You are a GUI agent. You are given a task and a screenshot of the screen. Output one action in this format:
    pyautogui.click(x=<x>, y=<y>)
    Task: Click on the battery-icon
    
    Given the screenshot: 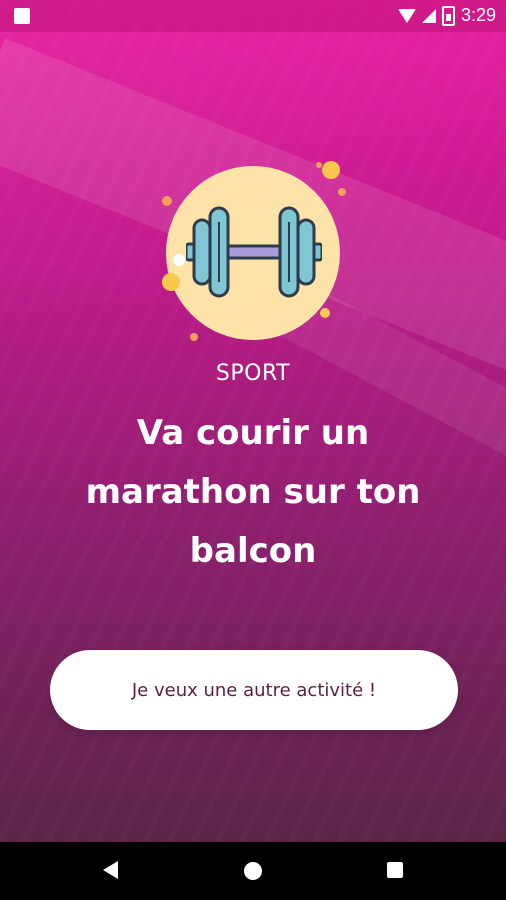 What is the action you would take?
    pyautogui.click(x=448, y=15)
    